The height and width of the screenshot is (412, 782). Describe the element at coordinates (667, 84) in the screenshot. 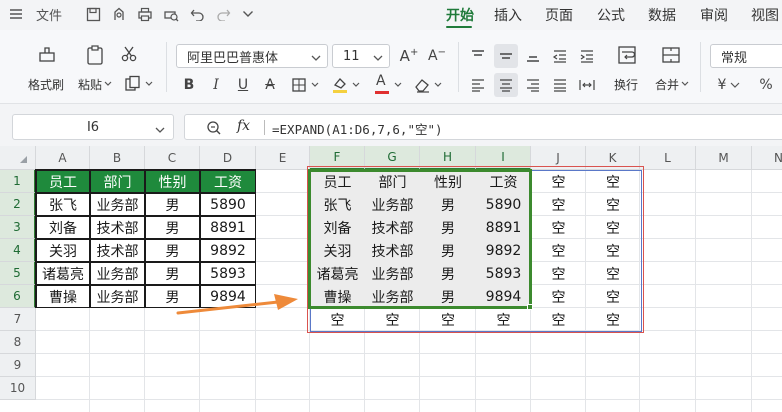

I see `merge-label: 合并` at that location.